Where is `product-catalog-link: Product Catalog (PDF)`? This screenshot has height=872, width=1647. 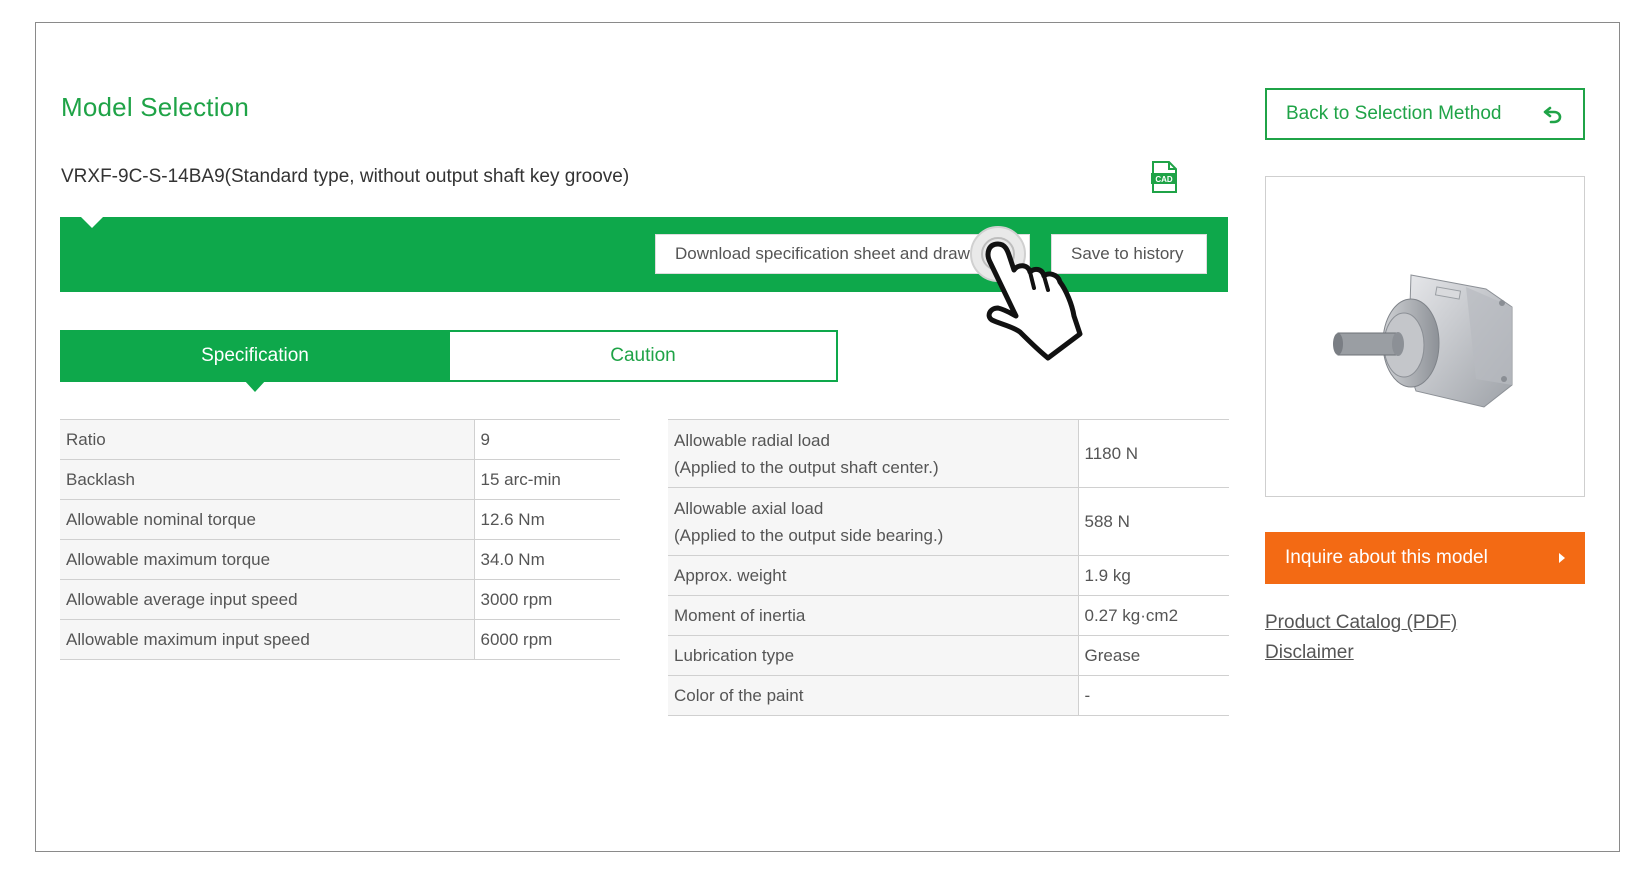
product-catalog-link: Product Catalog (PDF) is located at coordinates (1361, 623).